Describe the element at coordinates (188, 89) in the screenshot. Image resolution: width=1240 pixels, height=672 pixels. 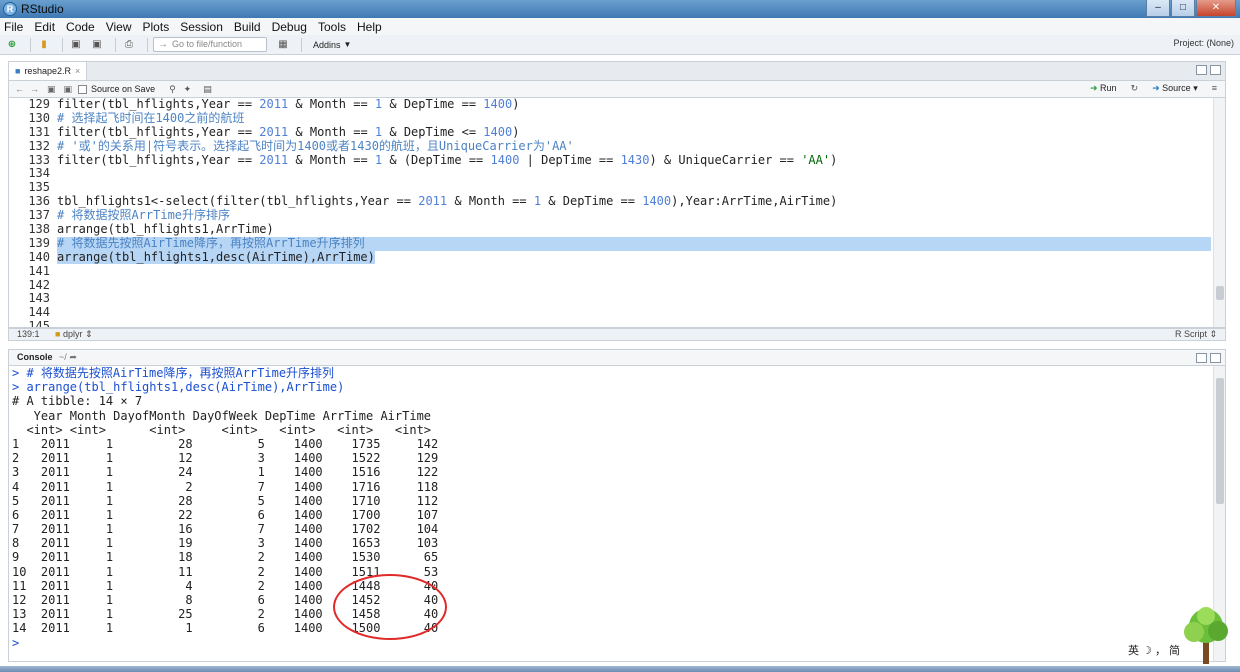
I see `wand-icon: ✦` at that location.